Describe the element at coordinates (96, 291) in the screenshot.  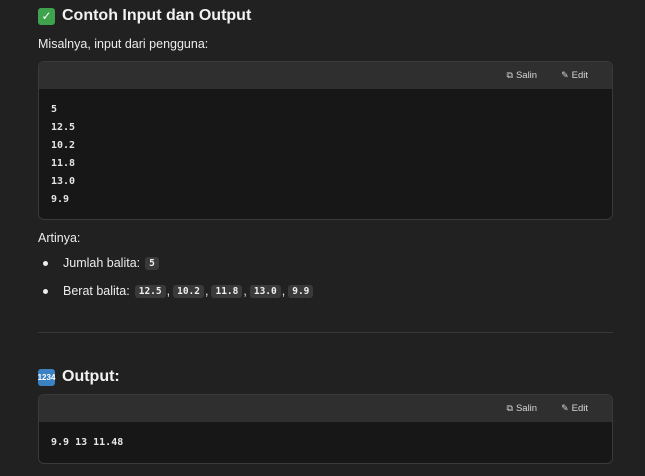
I see `berat-label: Berat balita:` at that location.